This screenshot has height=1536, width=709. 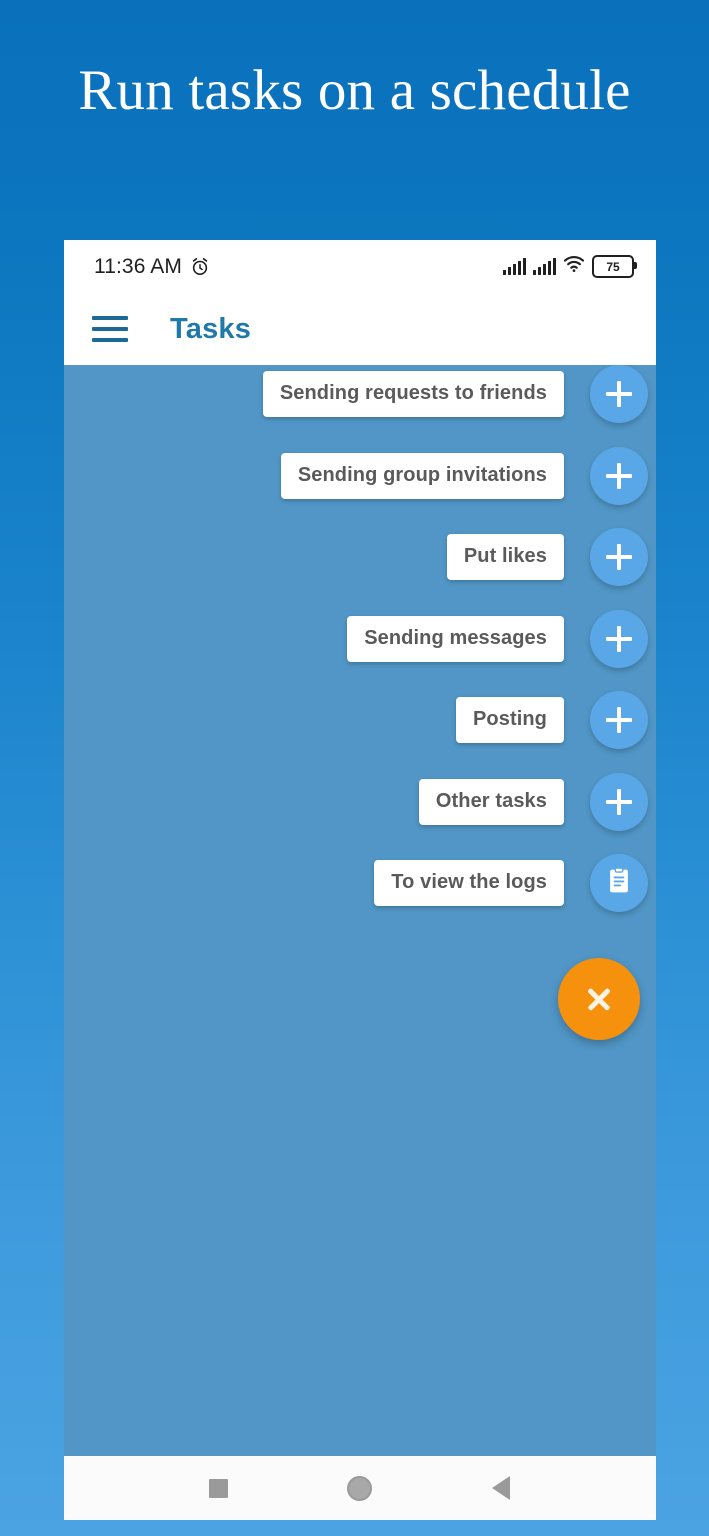 I want to click on close-x-icon, so click(x=599, y=999).